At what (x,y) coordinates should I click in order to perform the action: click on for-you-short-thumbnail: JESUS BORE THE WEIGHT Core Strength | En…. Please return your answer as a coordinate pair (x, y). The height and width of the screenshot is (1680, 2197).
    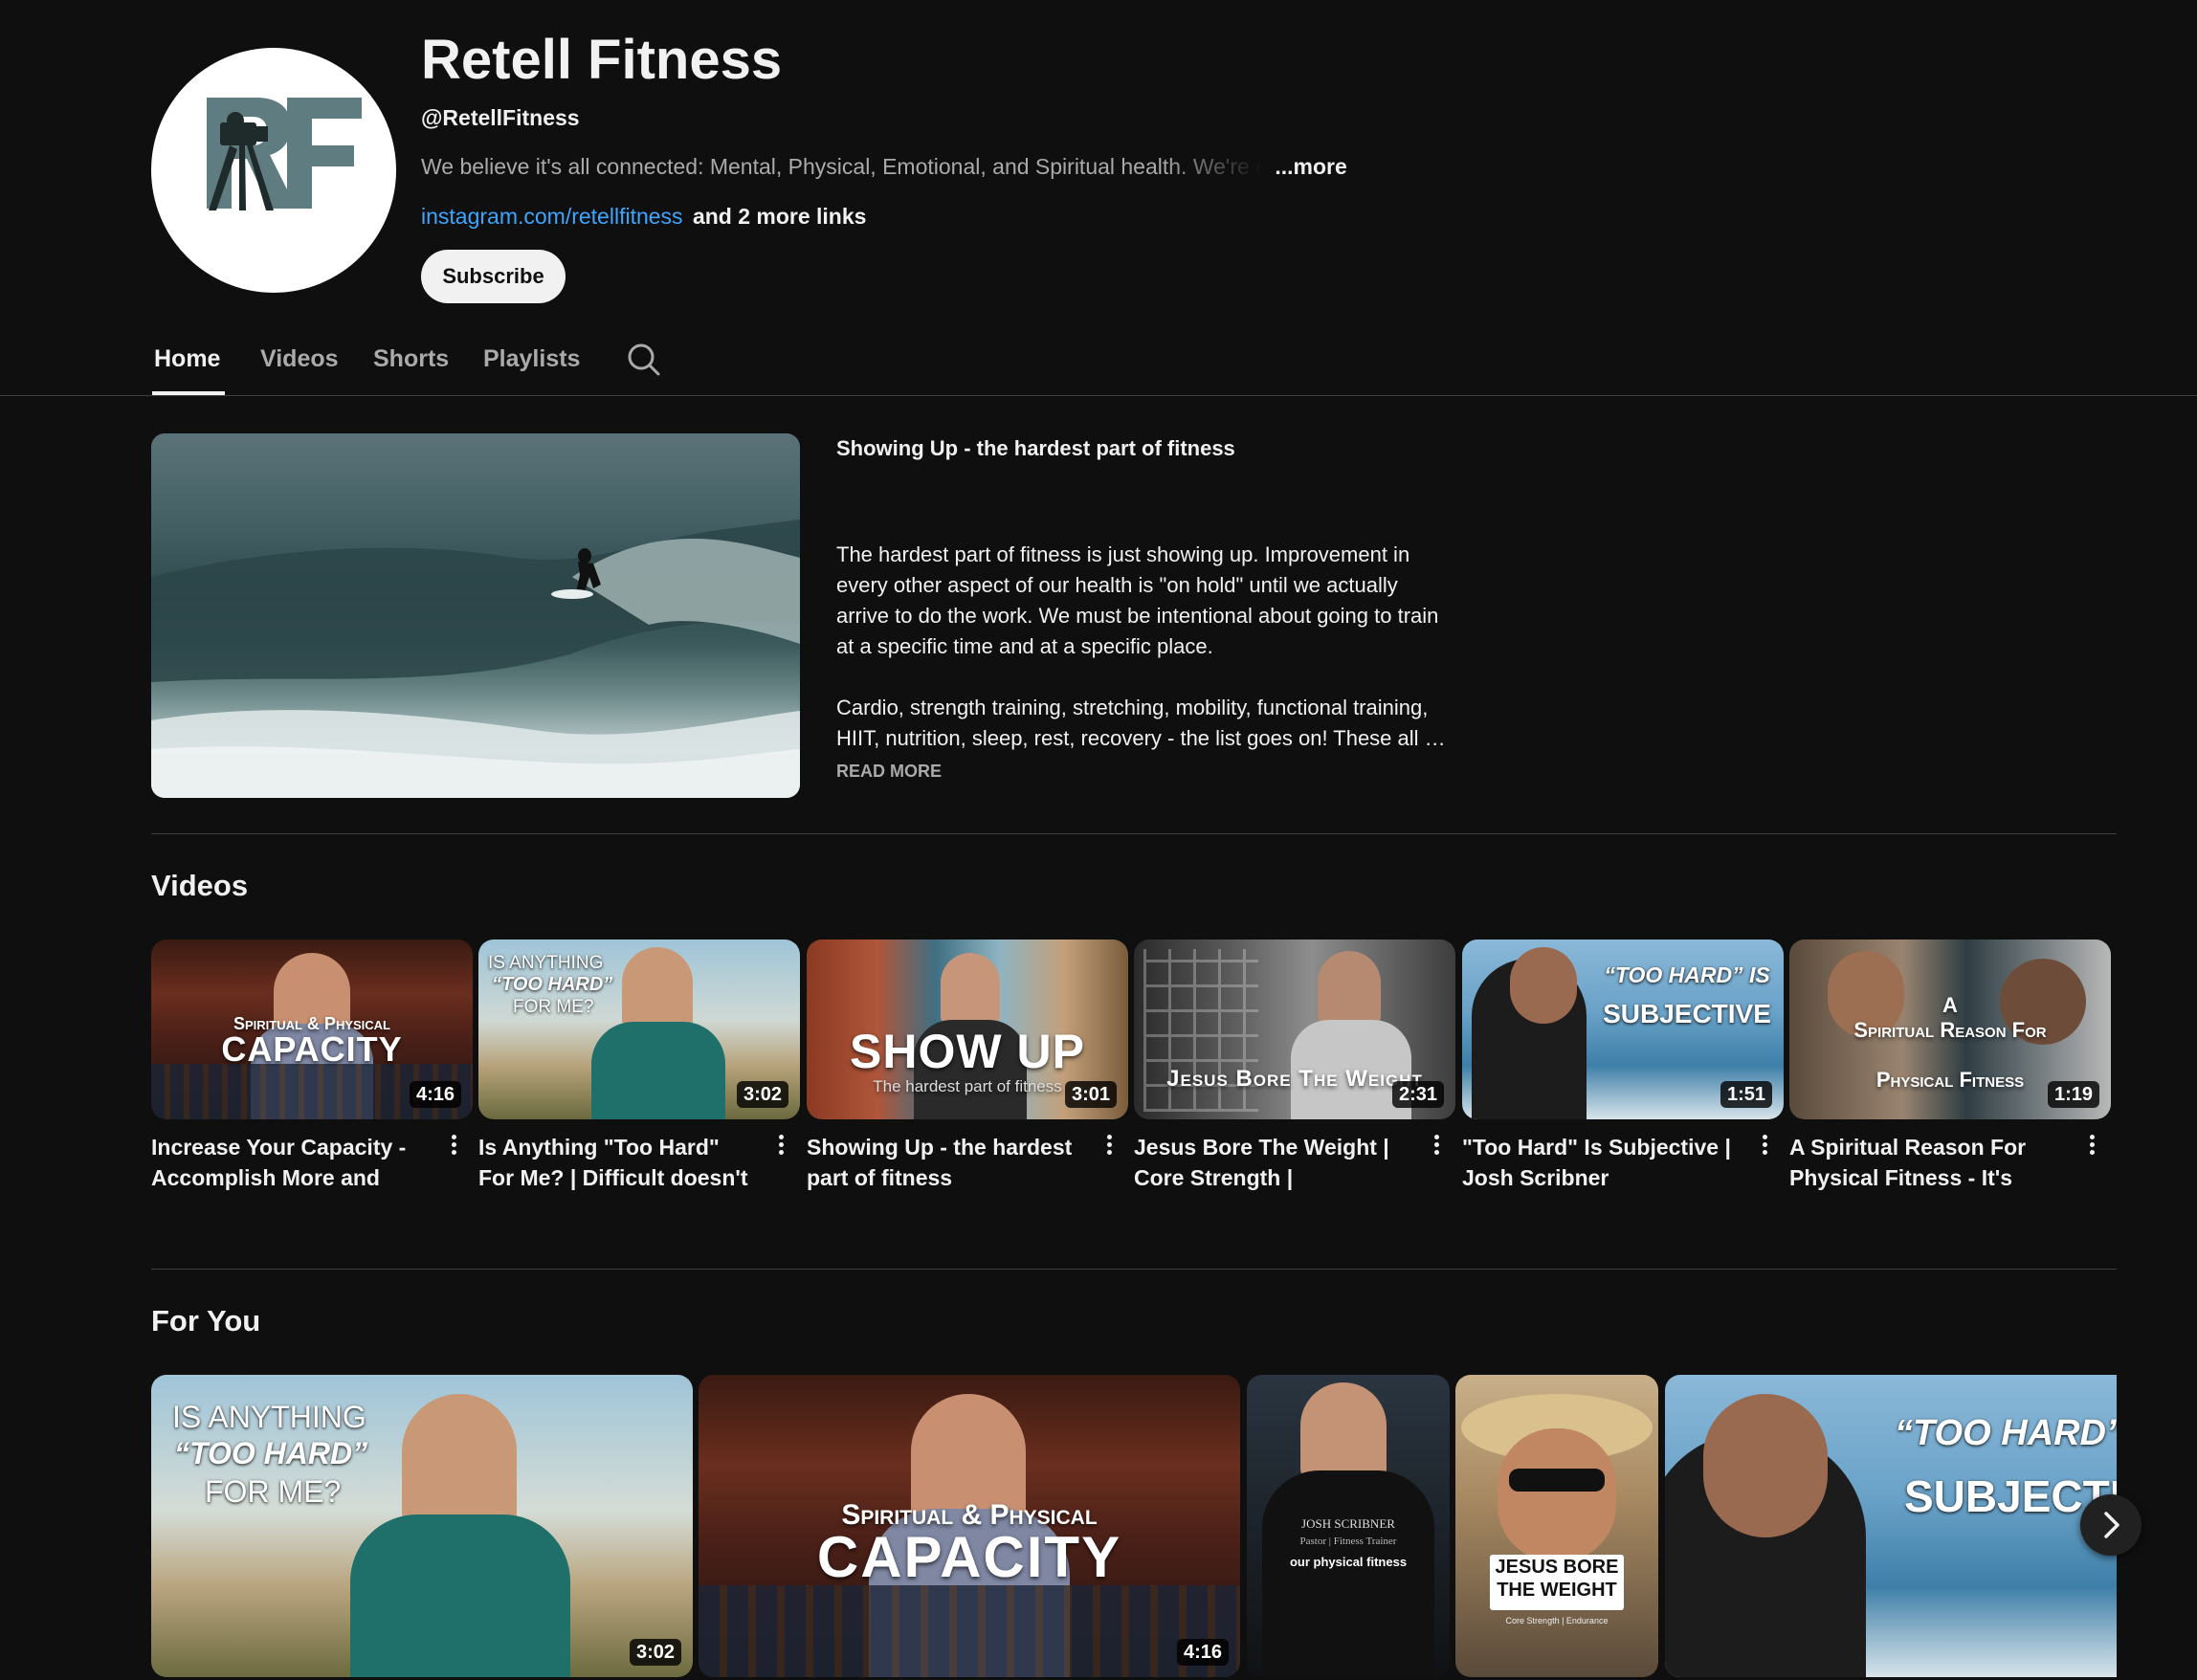
    Looking at the image, I should click on (1556, 1526).